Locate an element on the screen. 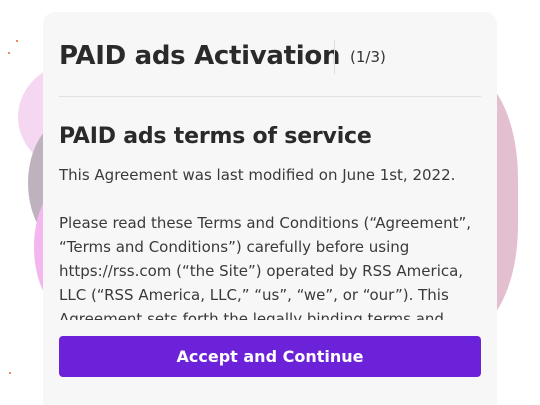 The image size is (540, 405). step-indicator: (1/3) is located at coordinates (368, 57).